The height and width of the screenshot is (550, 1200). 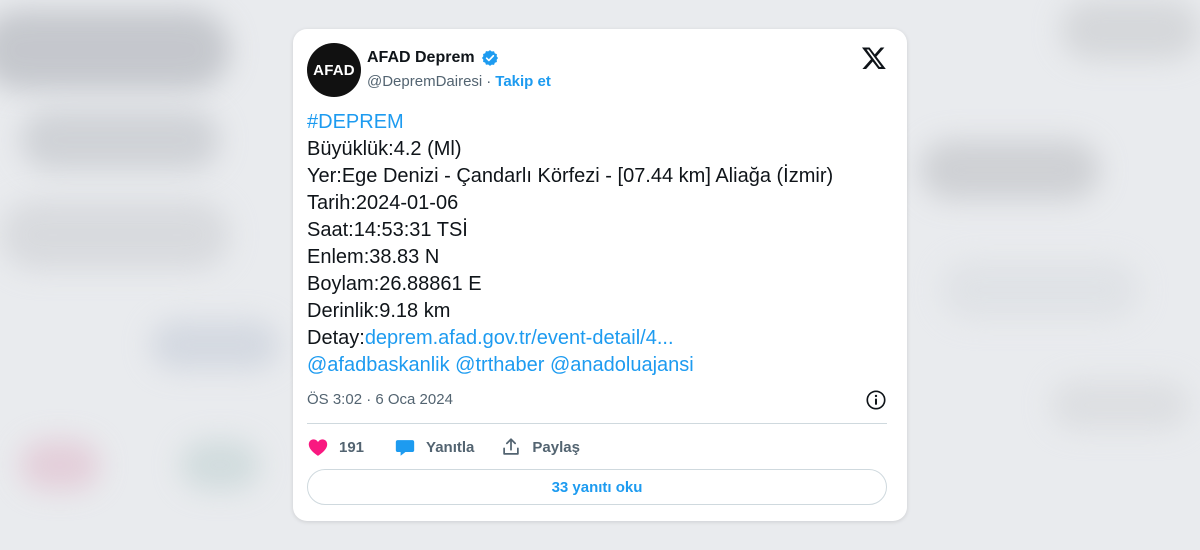 I want to click on hashtag-link: #DEPREM, so click(x=355, y=122).